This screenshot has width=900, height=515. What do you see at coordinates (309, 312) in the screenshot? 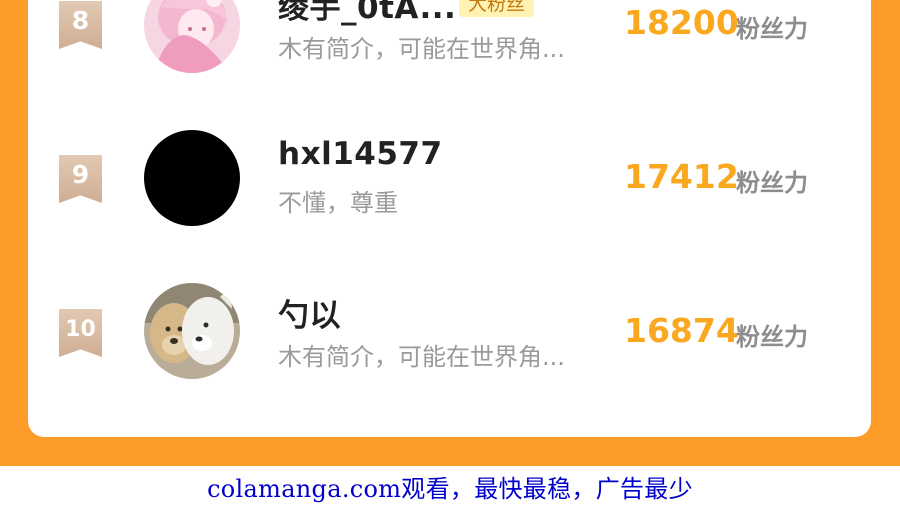
I see `user-name: 勺以` at bounding box center [309, 312].